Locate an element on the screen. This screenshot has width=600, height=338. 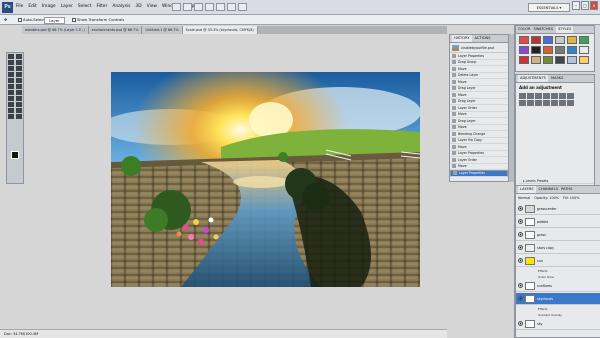
history-item: Layer Properties is located at coordinates (479, 173).